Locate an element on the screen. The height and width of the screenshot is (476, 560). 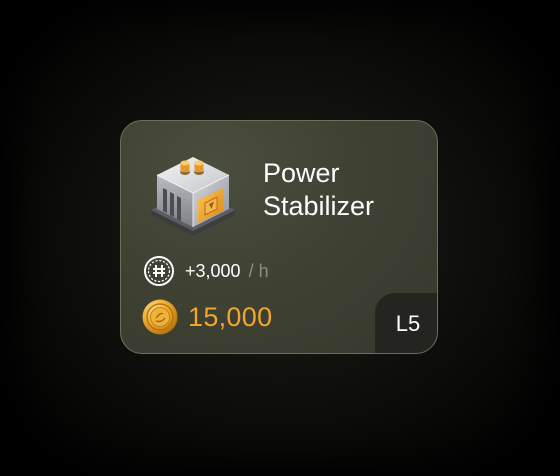
price-row: 15,000 is located at coordinates (206, 317).